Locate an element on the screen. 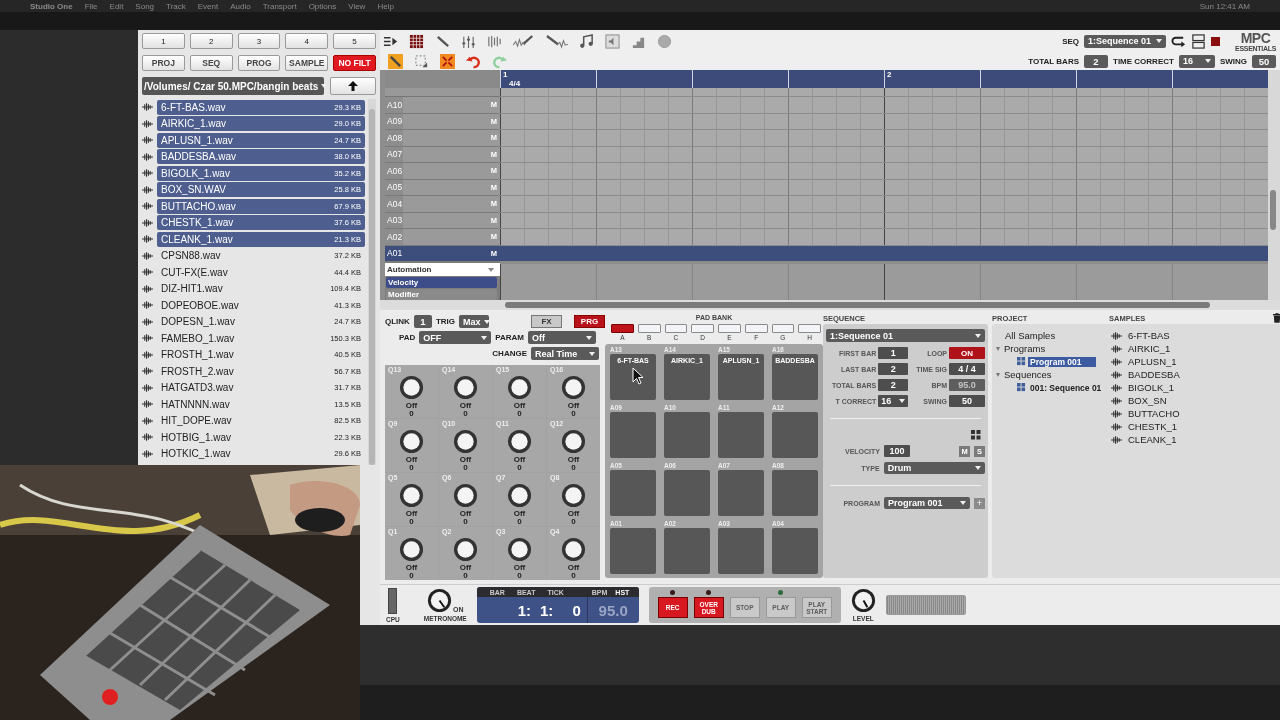 This screenshot has height=720, width=1280. field-value: 50 is located at coordinates (967, 401).